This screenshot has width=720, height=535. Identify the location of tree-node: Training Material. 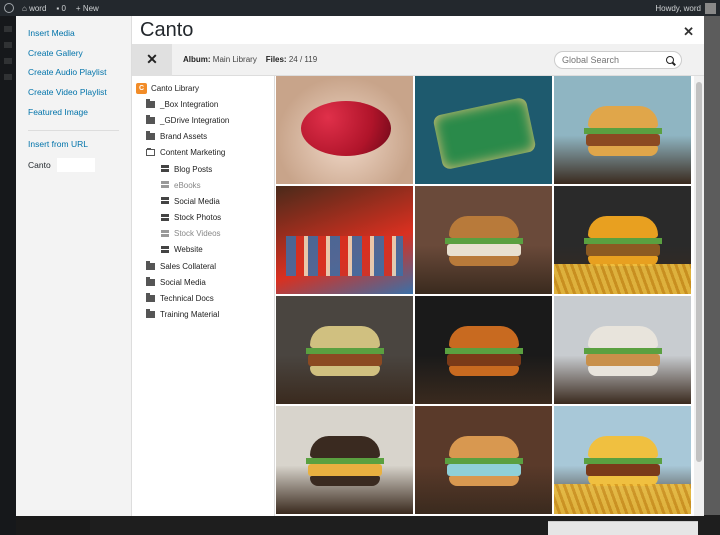
(203, 315).